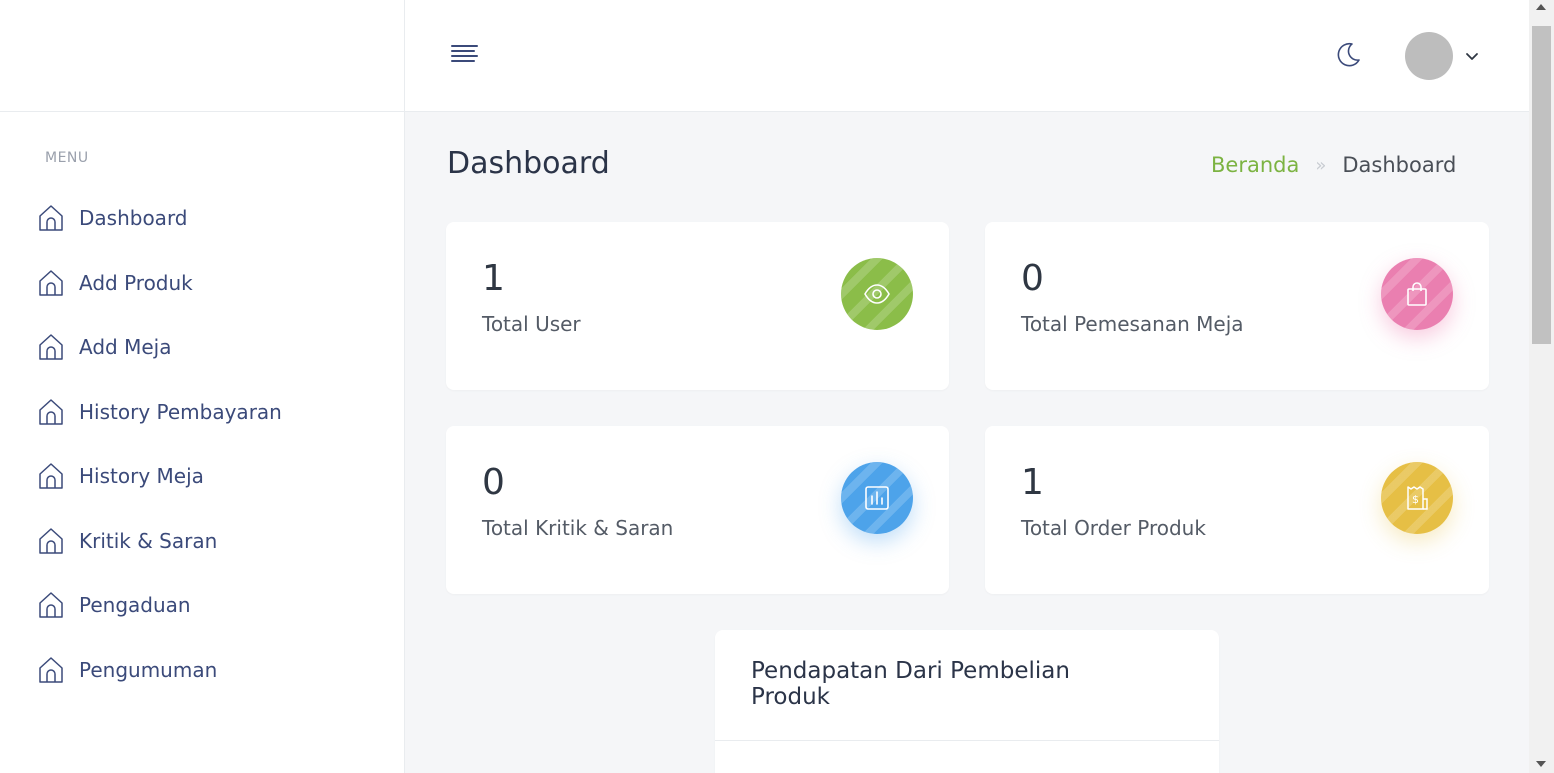  Describe the element at coordinates (1113, 528) in the screenshot. I see `stat-label: Total Order Produk` at that location.